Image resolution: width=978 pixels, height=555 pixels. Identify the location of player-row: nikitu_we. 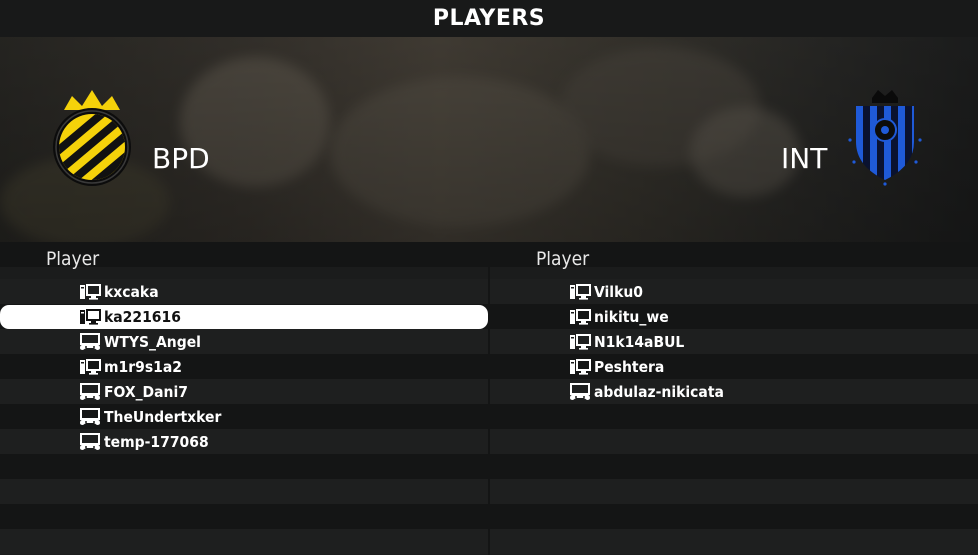
(773, 317).